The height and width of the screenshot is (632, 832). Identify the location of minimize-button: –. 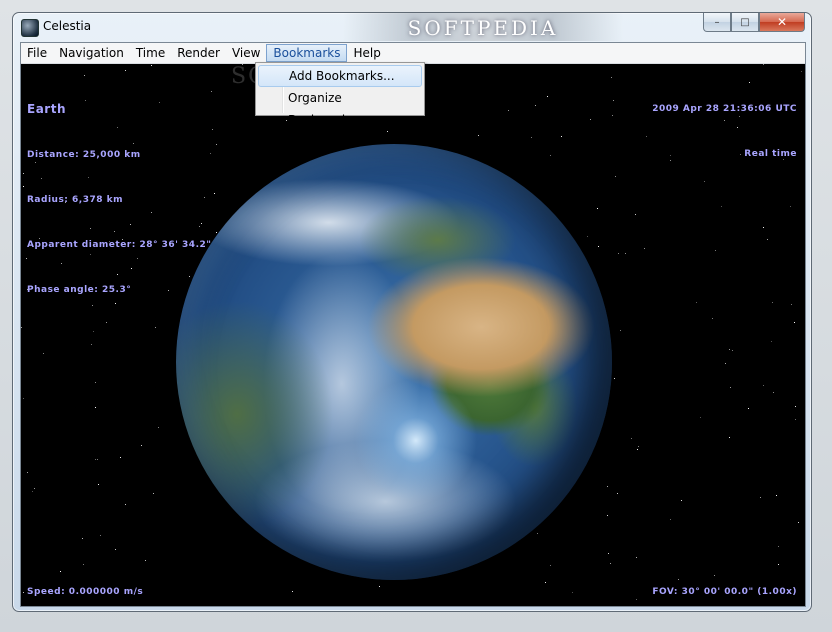
(717, 22).